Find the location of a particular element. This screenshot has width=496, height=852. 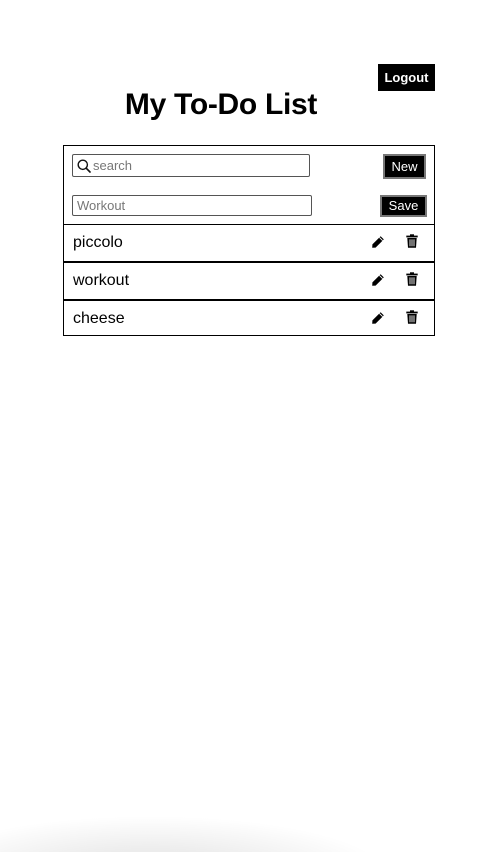

save-button: Save is located at coordinates (403, 206).